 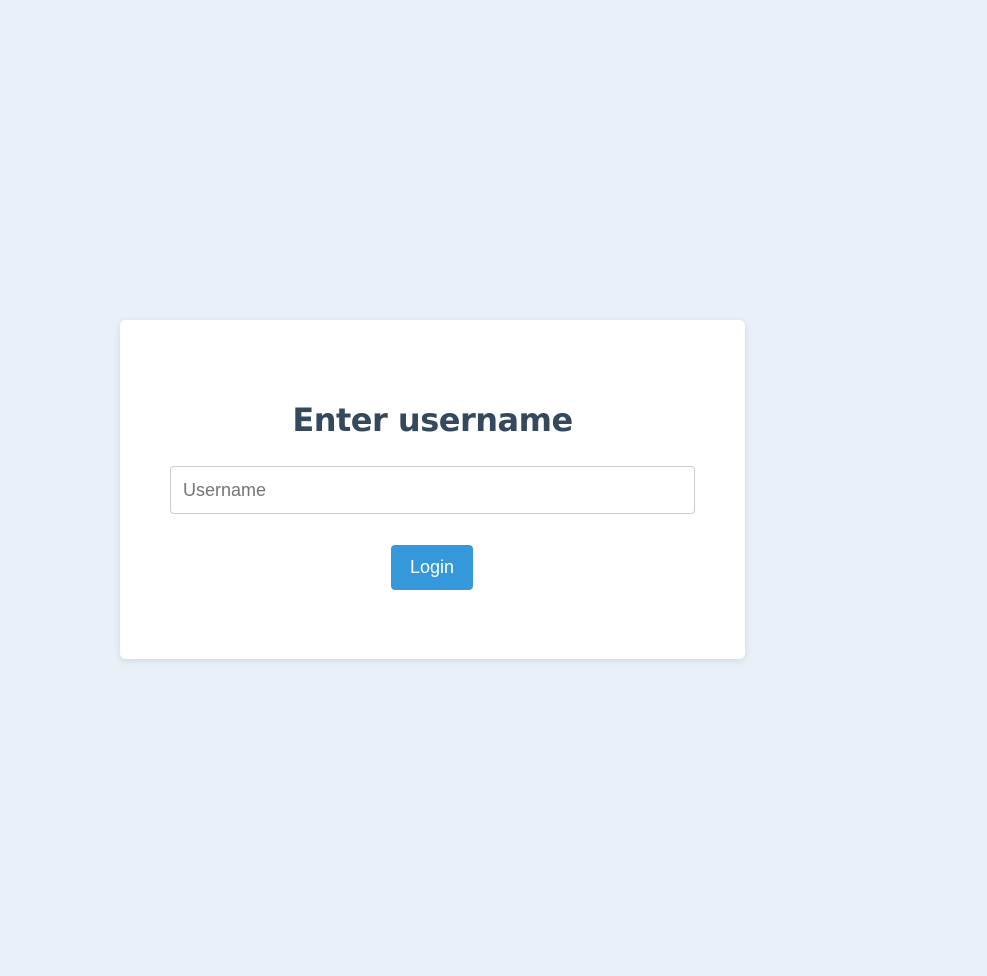 I want to click on login-button: Login, so click(x=432, y=567).